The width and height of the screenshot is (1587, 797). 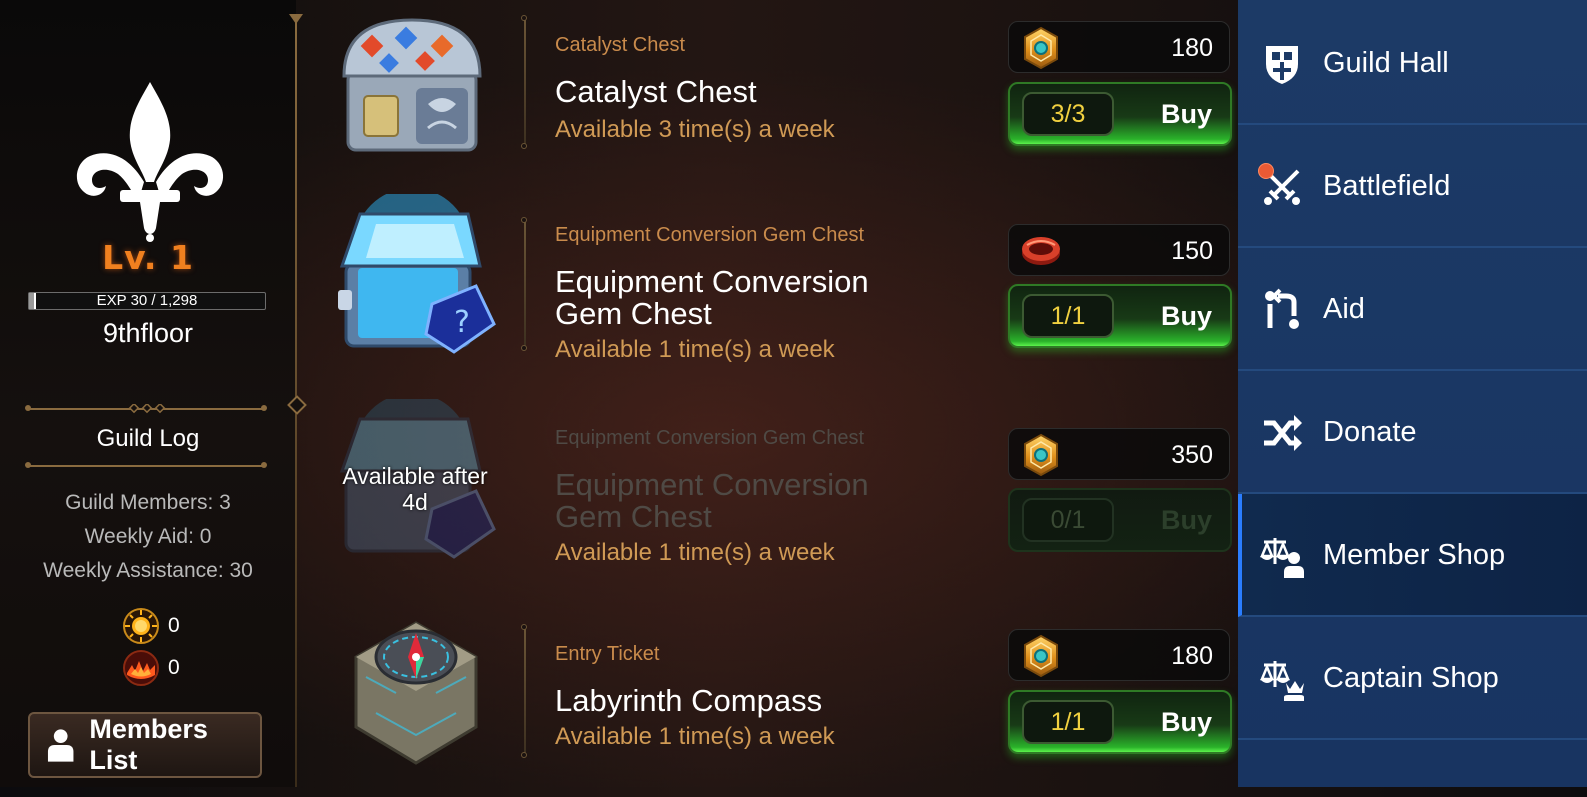 I want to click on item-category: Entry Ticket, so click(x=607, y=654).